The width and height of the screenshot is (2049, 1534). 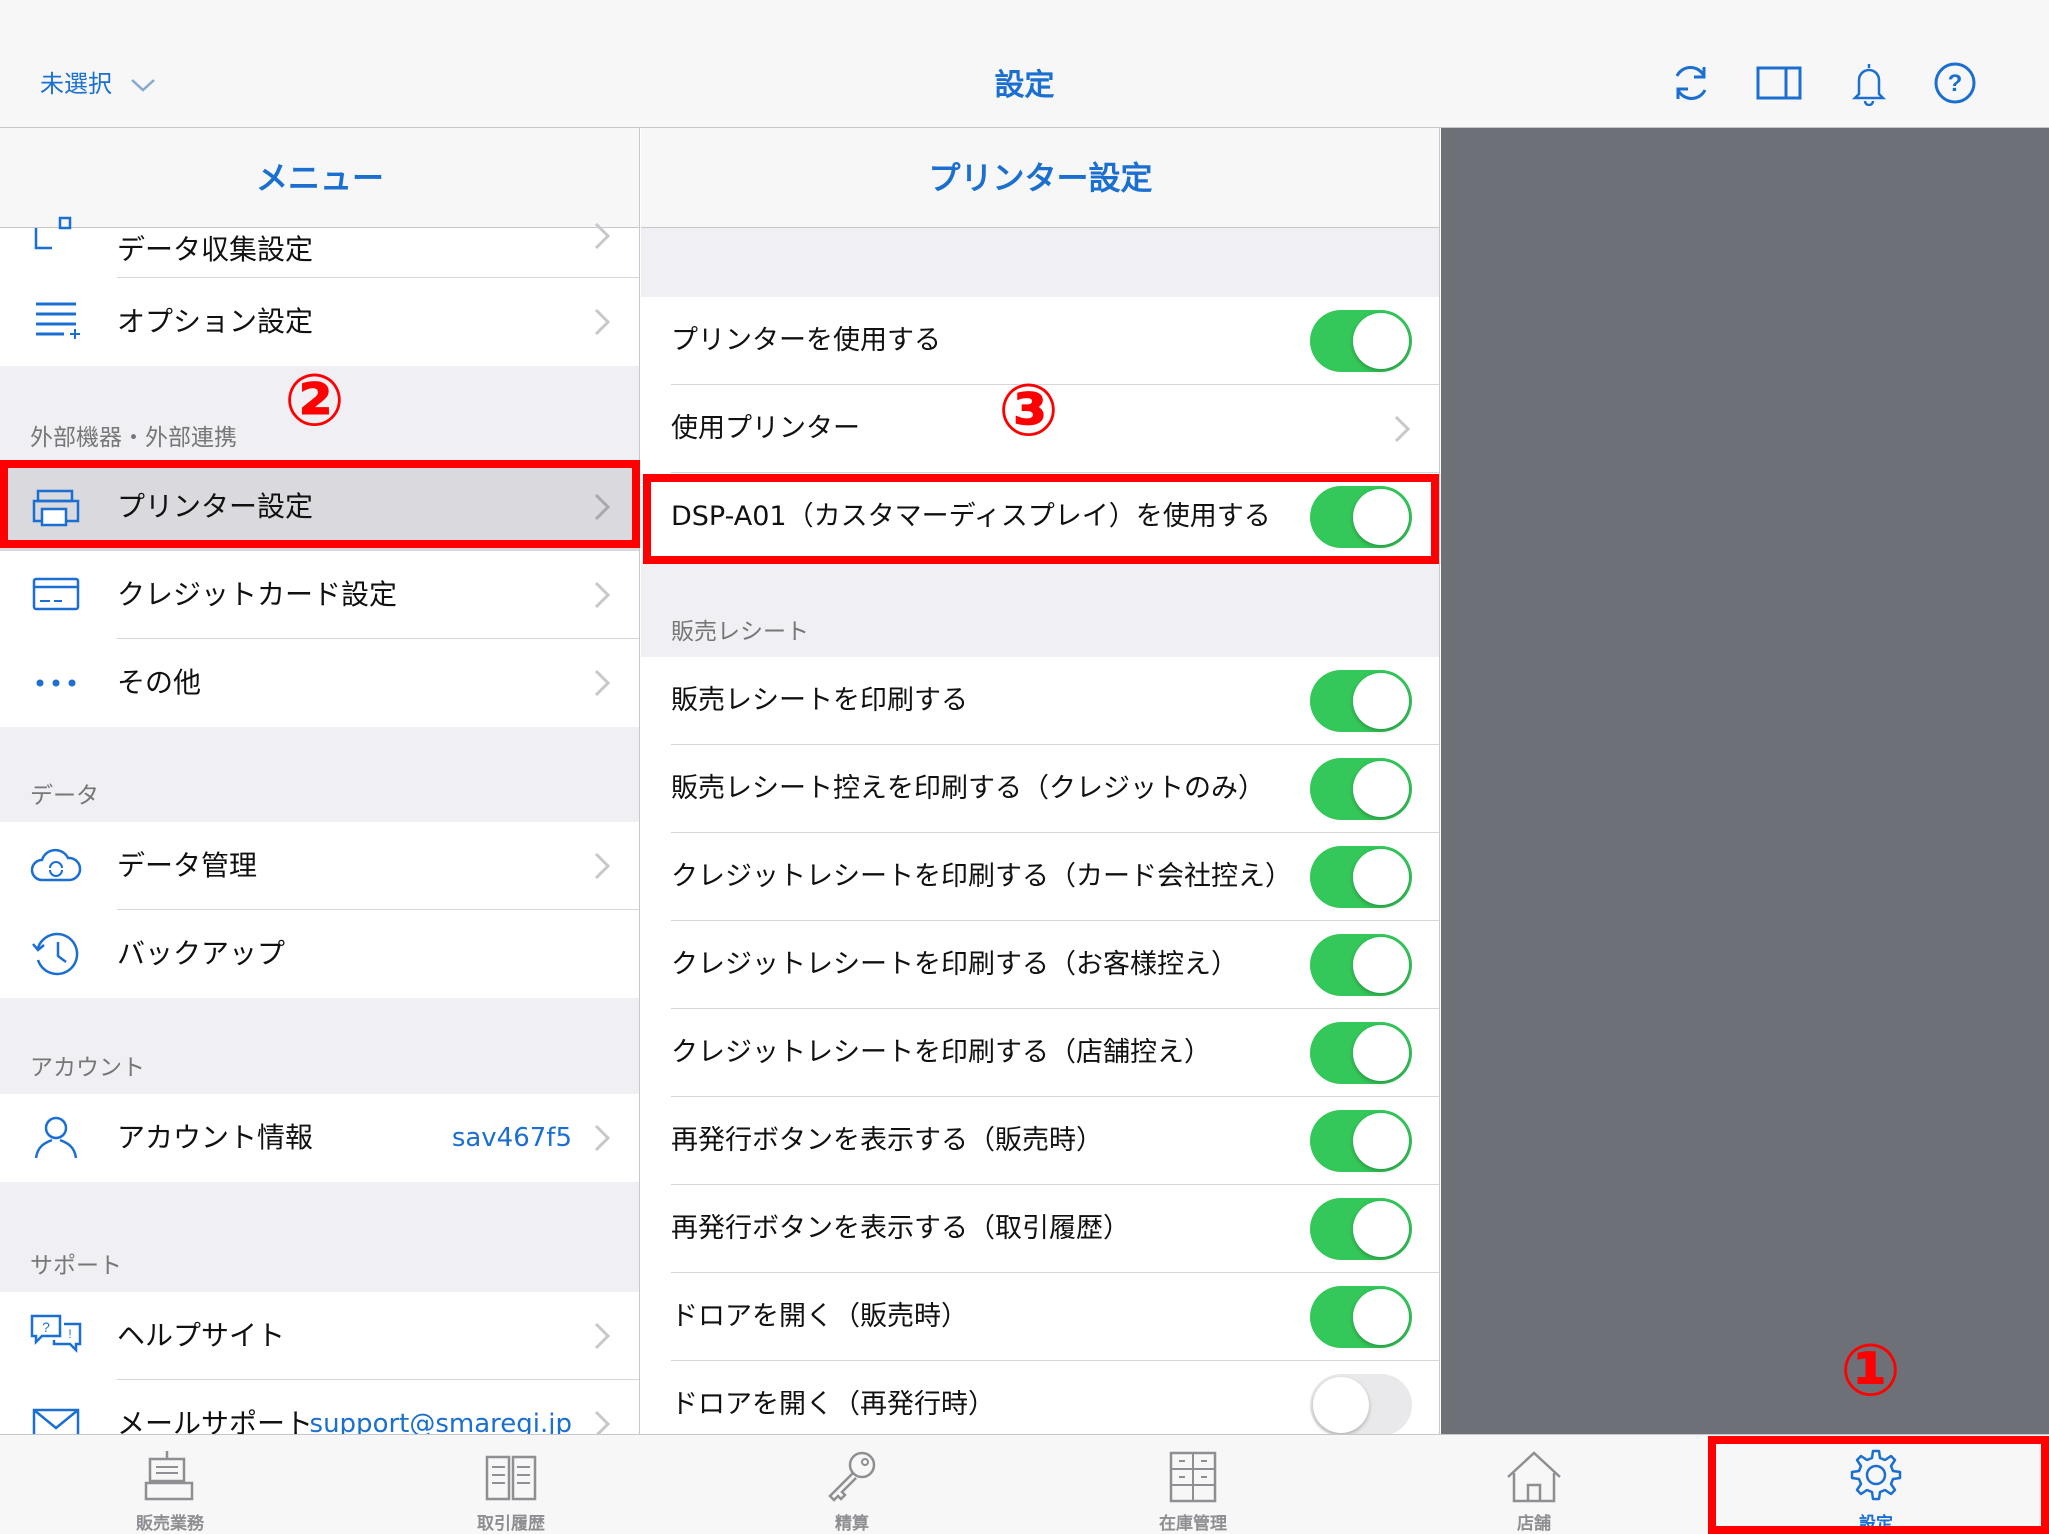 What do you see at coordinates (1040, 1317) in the screenshot?
I see `setting-open-drawer-sales: ドロアを開く（販売時）` at bounding box center [1040, 1317].